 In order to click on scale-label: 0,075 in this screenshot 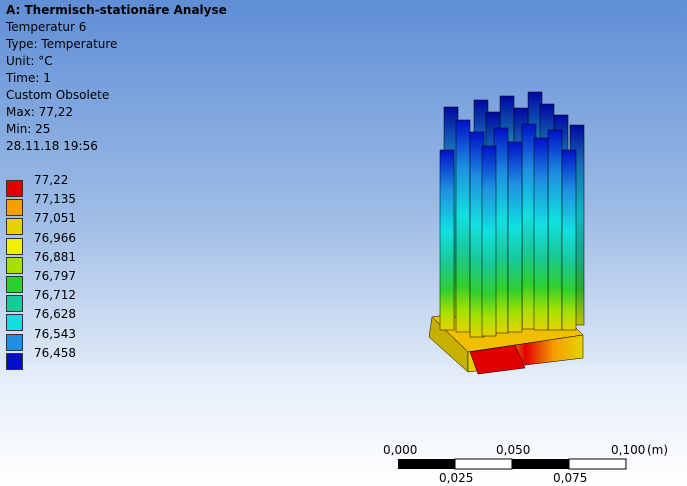, I will do `click(570, 478)`.